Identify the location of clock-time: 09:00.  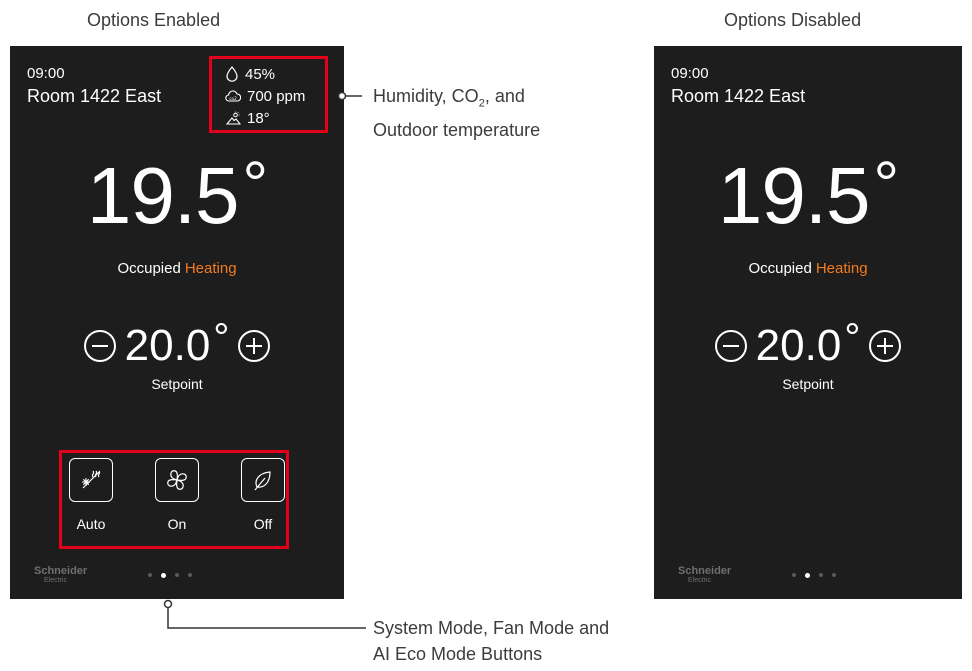
(690, 73).